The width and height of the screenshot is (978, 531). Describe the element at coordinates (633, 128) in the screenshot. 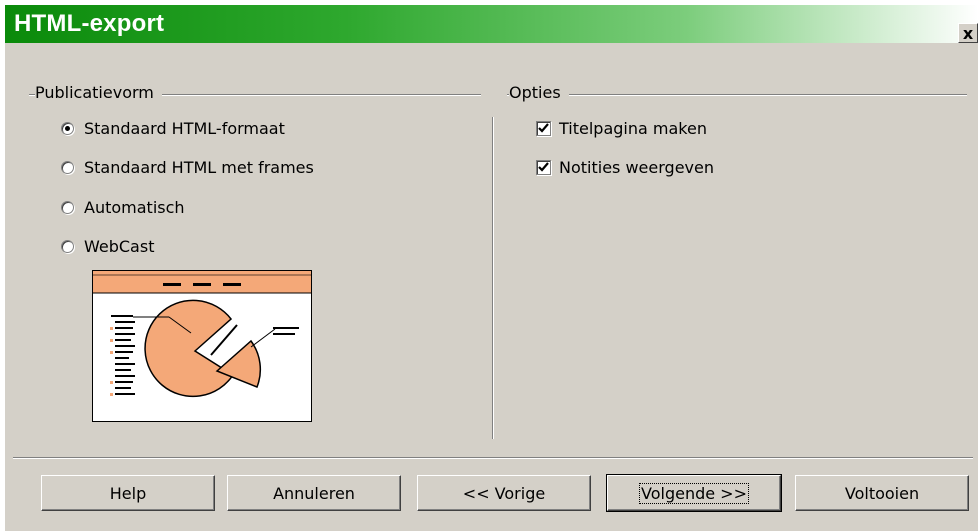

I see `checkbox-title-page-label: Titelpagina maken` at that location.